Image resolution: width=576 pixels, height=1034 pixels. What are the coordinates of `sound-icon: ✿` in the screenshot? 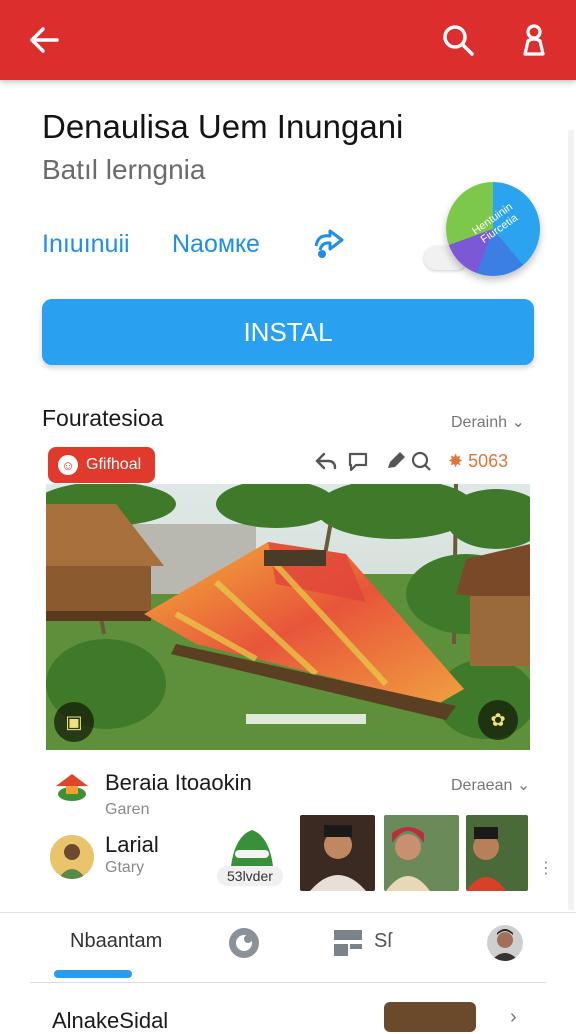 It's located at (498, 720).